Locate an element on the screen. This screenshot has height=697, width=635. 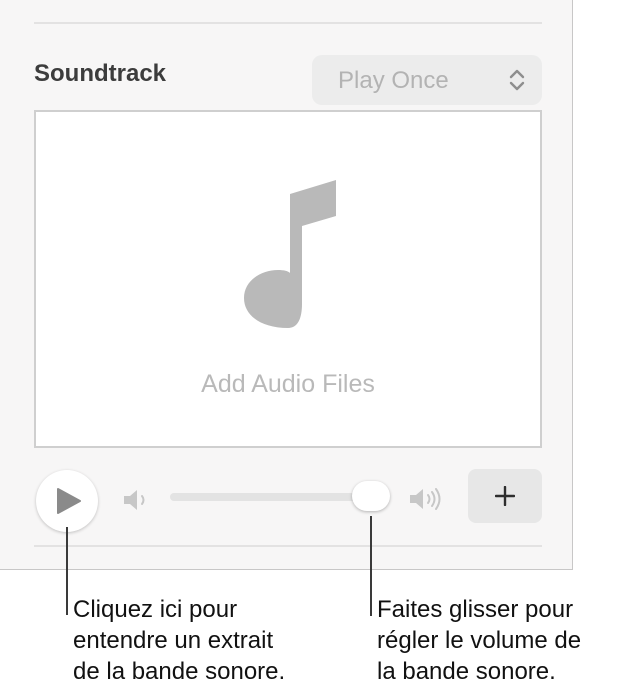
plus-icon is located at coordinates (505, 496).